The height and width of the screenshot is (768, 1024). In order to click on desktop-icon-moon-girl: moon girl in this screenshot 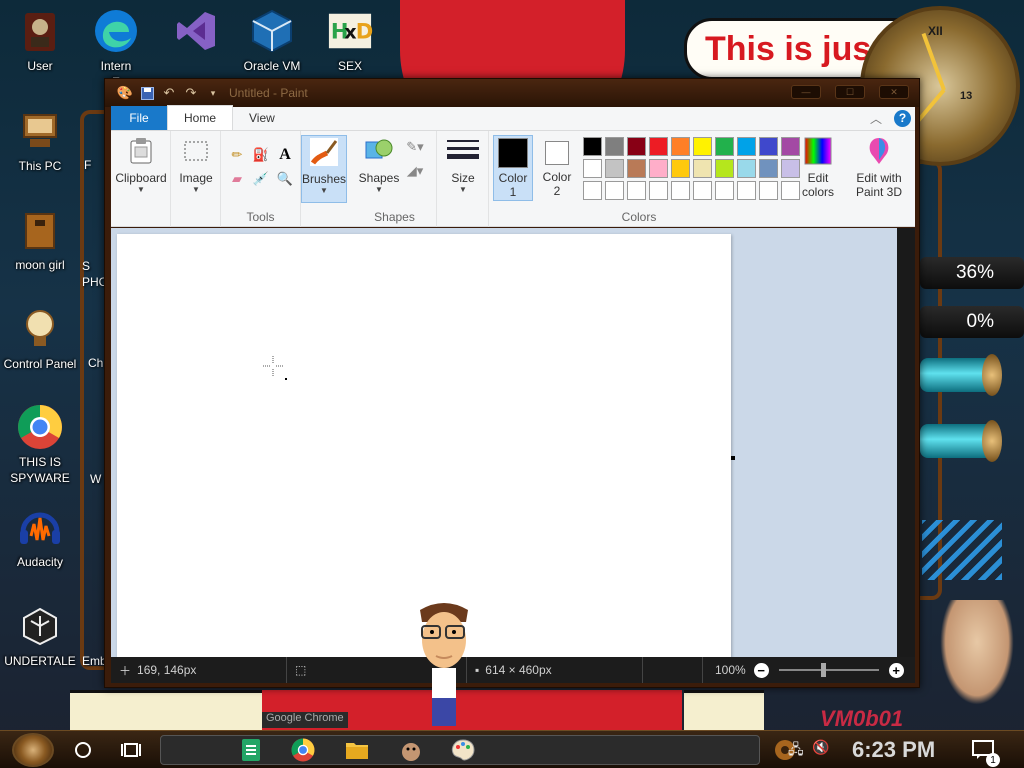, I will do `click(40, 240)`.